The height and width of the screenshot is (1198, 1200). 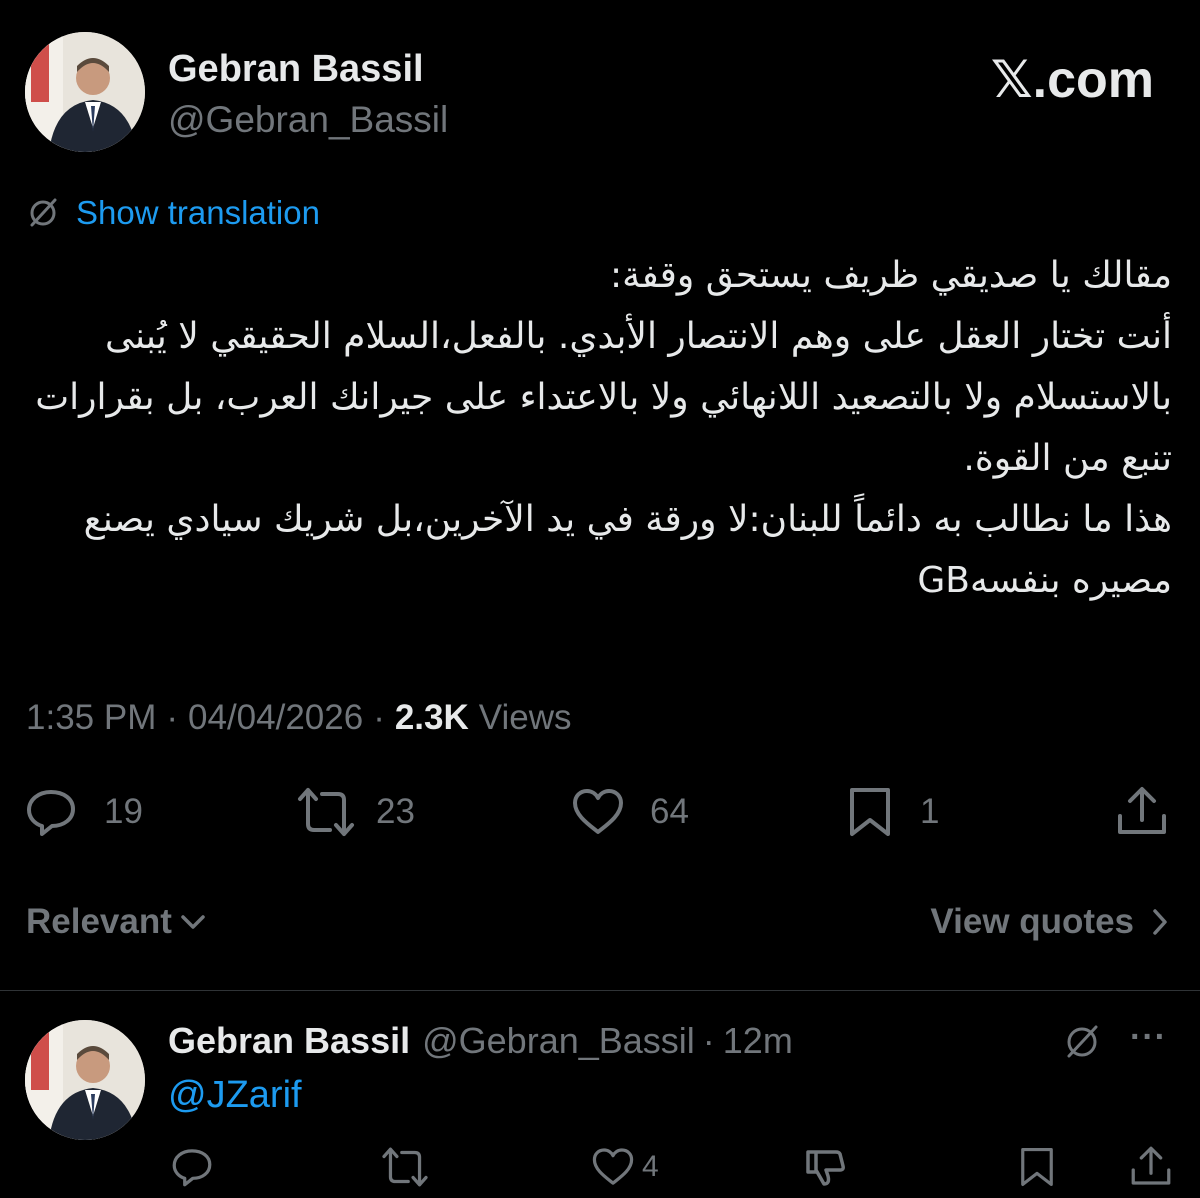 I want to click on chevron-down-icon, so click(x=193, y=922).